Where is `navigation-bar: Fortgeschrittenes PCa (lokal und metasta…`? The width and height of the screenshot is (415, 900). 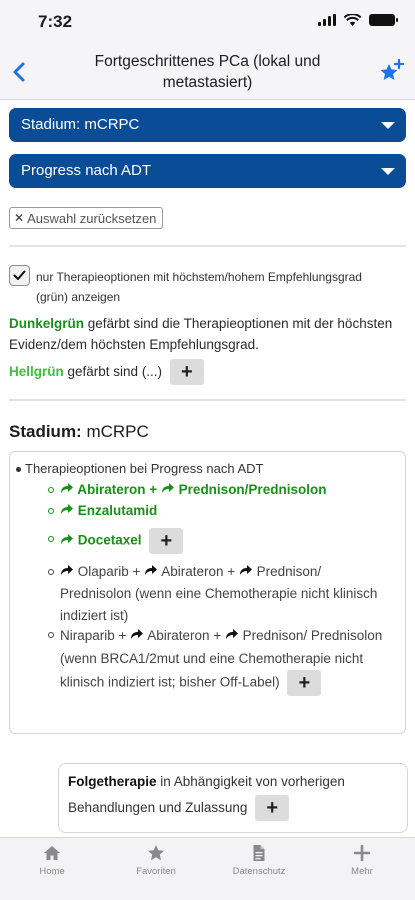
navigation-bar: Fortgeschrittenes PCa (lokal und metasta… is located at coordinates (207, 72).